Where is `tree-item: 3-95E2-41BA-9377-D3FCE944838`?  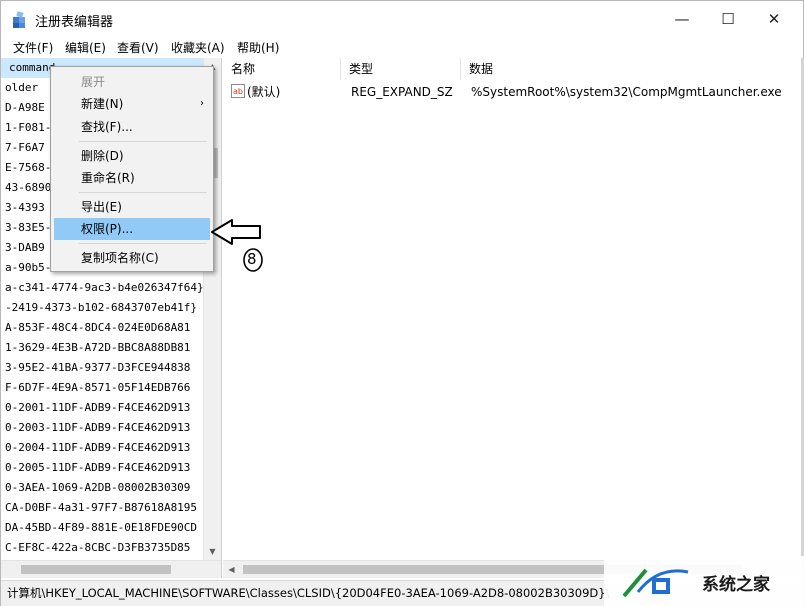 tree-item: 3-95E2-41BA-9377-D3FCE944838 is located at coordinates (104, 368).